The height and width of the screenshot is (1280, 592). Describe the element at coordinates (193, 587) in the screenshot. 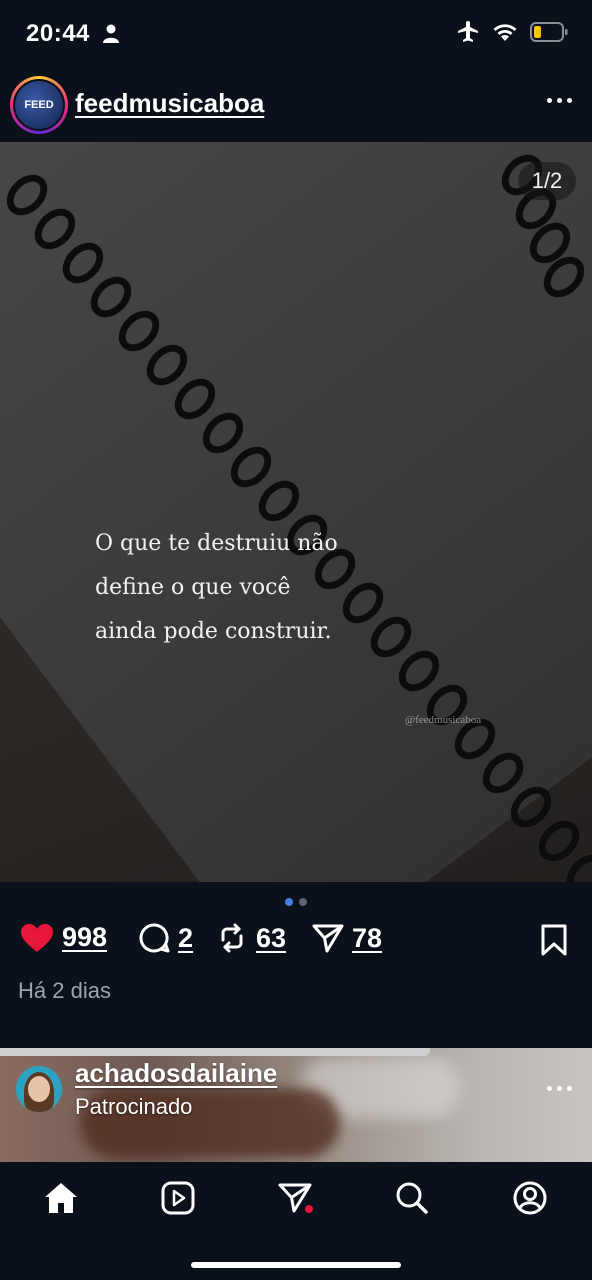

I see `quote-line: define o que você` at that location.